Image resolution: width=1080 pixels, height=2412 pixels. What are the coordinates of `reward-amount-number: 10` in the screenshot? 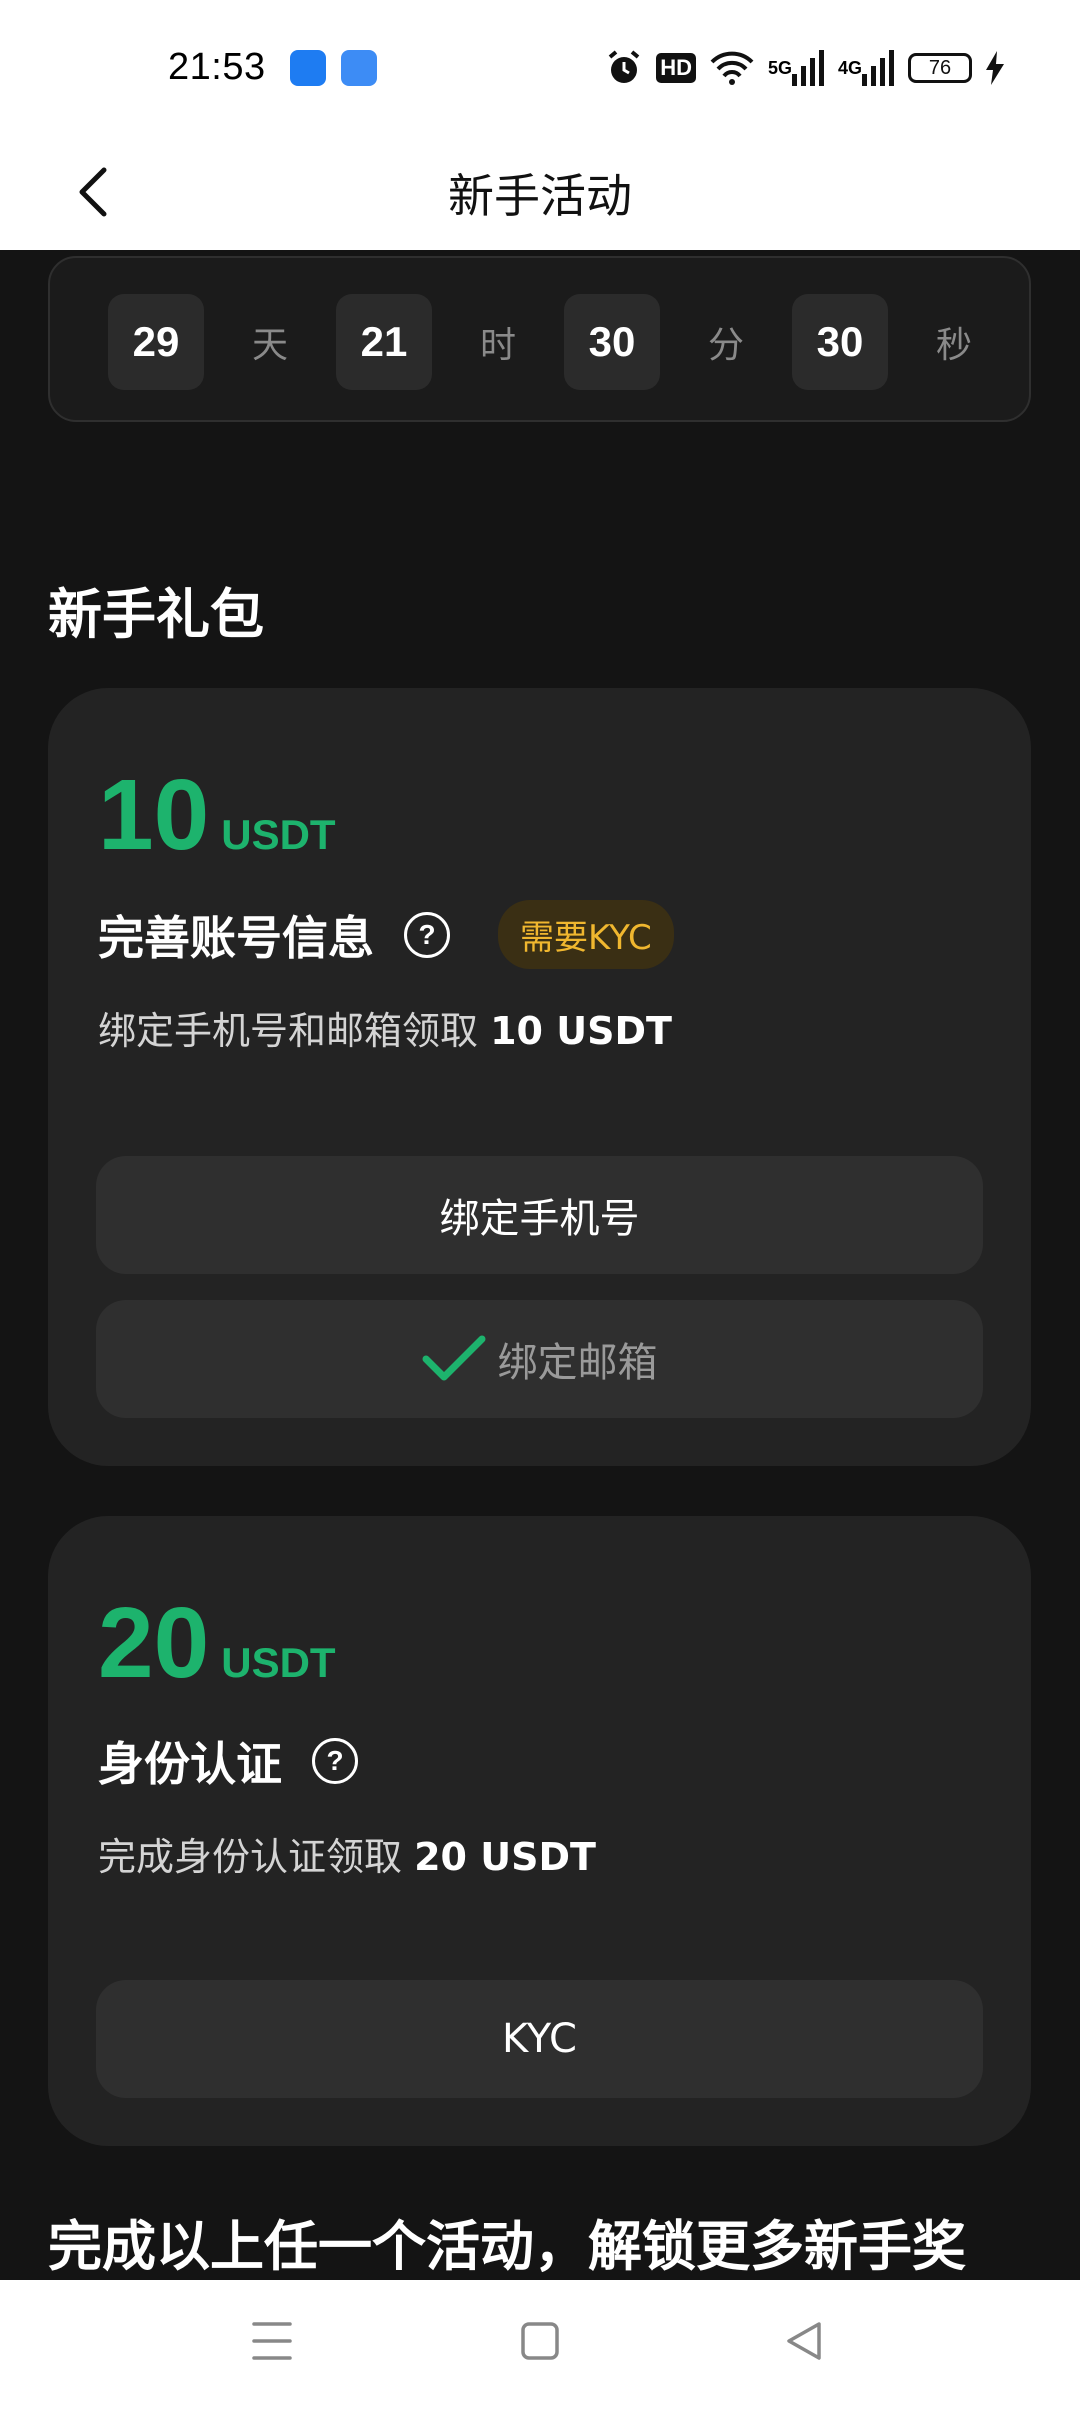 It's located at (154, 815).